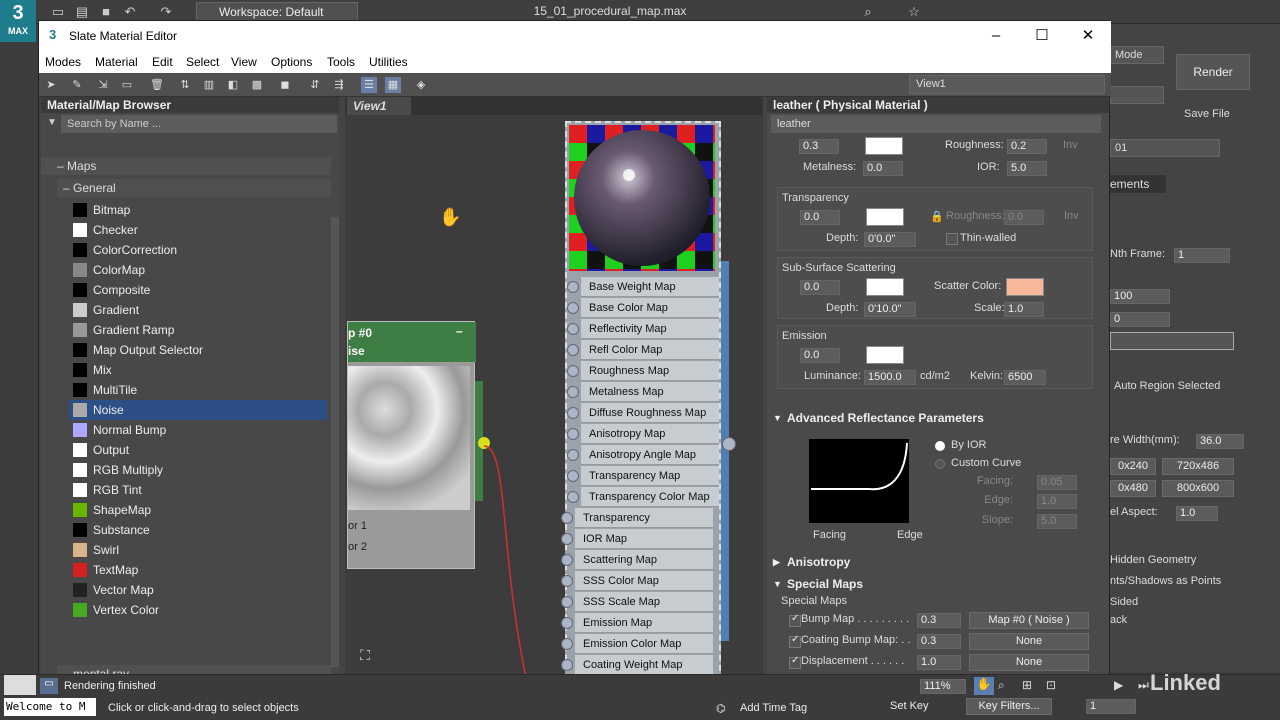 This screenshot has width=1280, height=720. Describe the element at coordinates (186, 166) in the screenshot. I see `maps-section-header: – Maps` at that location.